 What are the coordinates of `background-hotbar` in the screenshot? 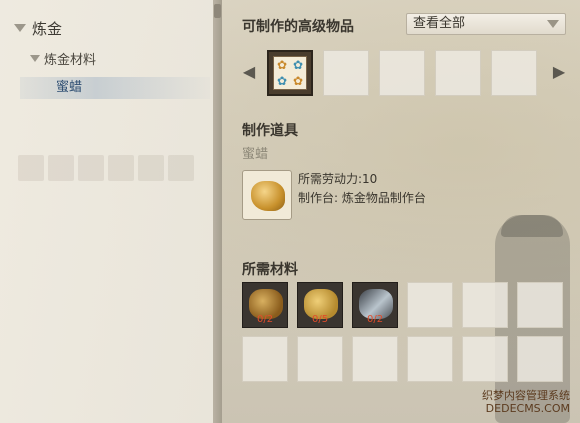 It's located at (110, 170).